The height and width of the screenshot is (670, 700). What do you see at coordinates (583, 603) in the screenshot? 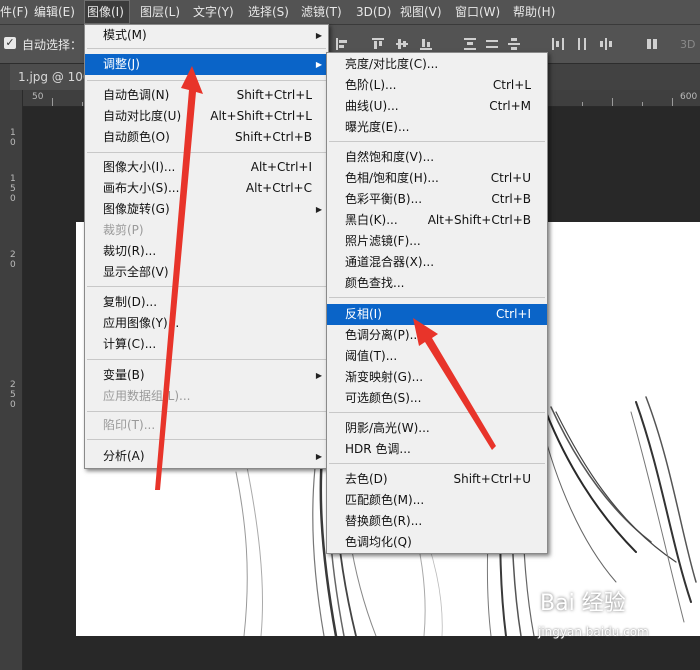
I see `watermark-logo: Bai 经验` at bounding box center [583, 603].